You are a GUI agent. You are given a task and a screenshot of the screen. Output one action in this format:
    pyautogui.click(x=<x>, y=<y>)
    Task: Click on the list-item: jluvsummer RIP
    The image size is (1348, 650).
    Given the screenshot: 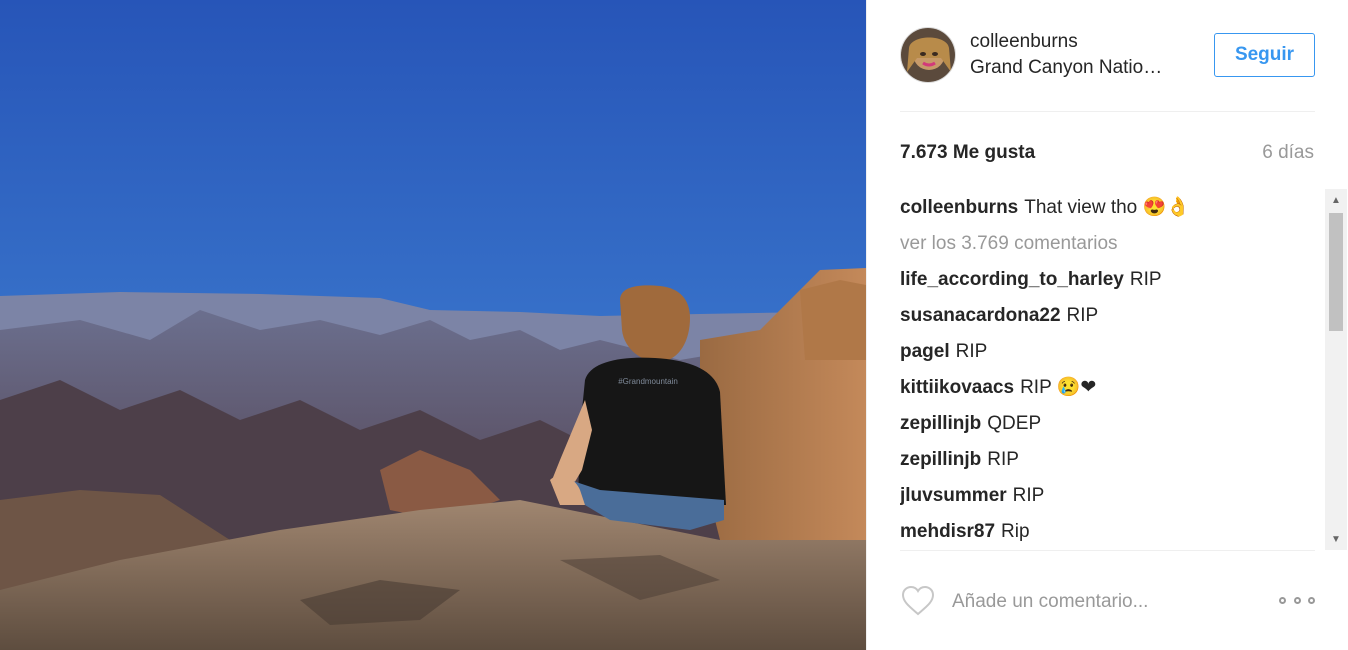 What is the action you would take?
    pyautogui.click(x=1107, y=498)
    